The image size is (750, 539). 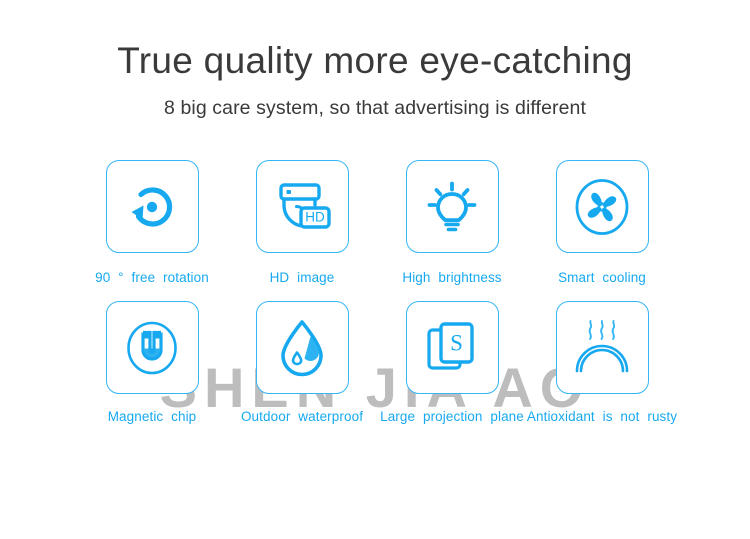 What do you see at coordinates (302, 277) in the screenshot?
I see `feature-label: HD image` at bounding box center [302, 277].